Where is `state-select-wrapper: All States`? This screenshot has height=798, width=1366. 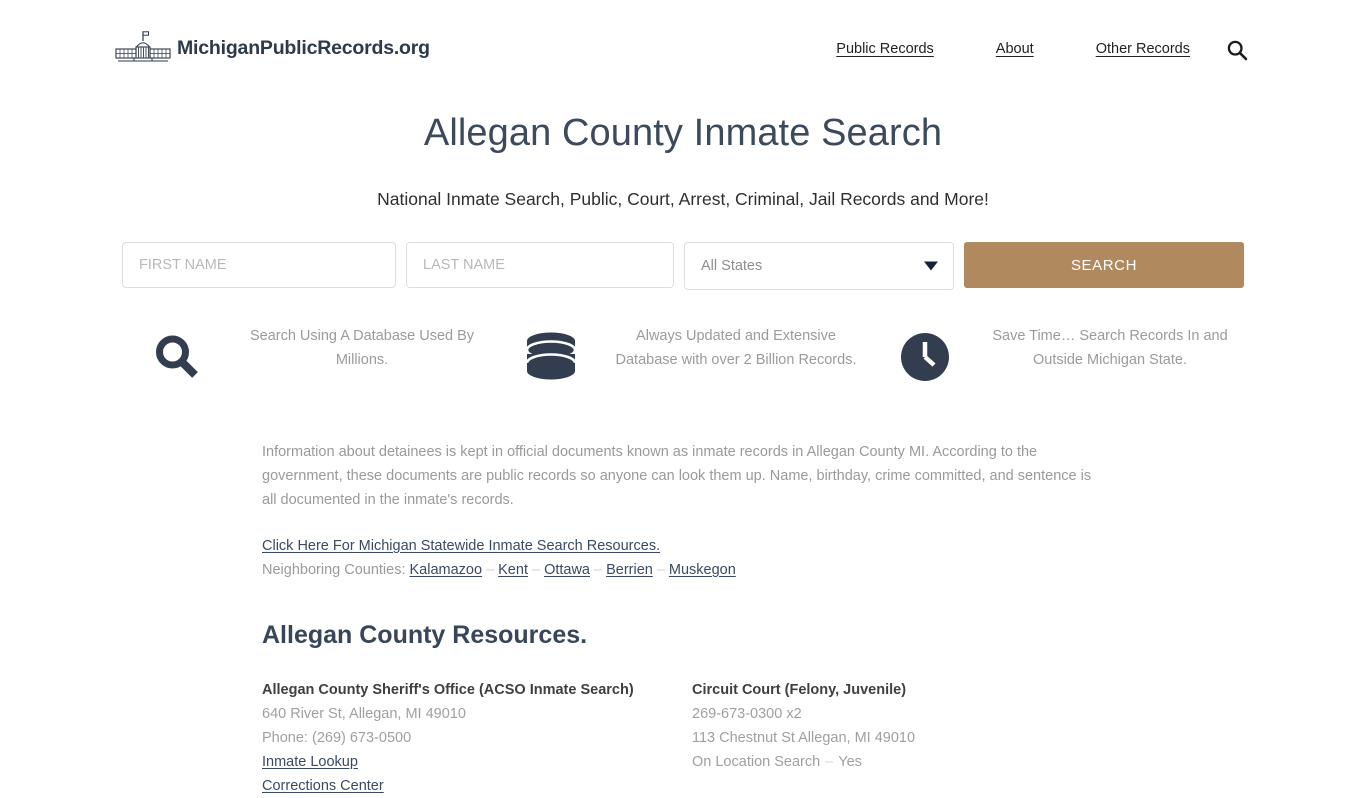 state-select-wrapper: All States is located at coordinates (819, 266).